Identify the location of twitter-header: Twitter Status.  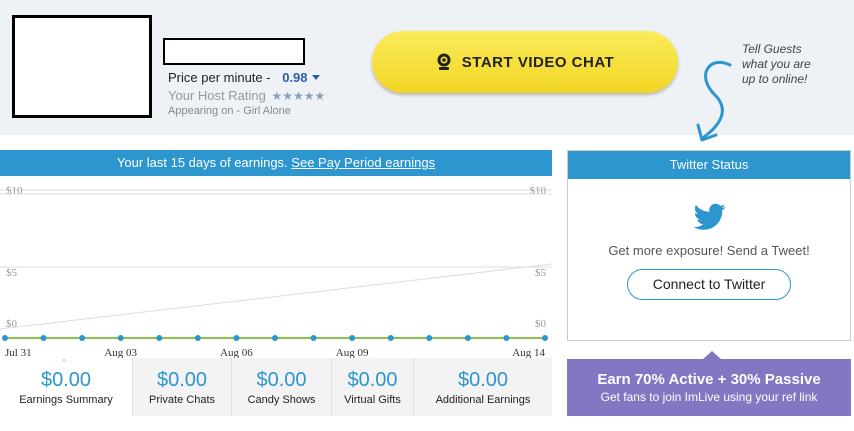
(709, 165).